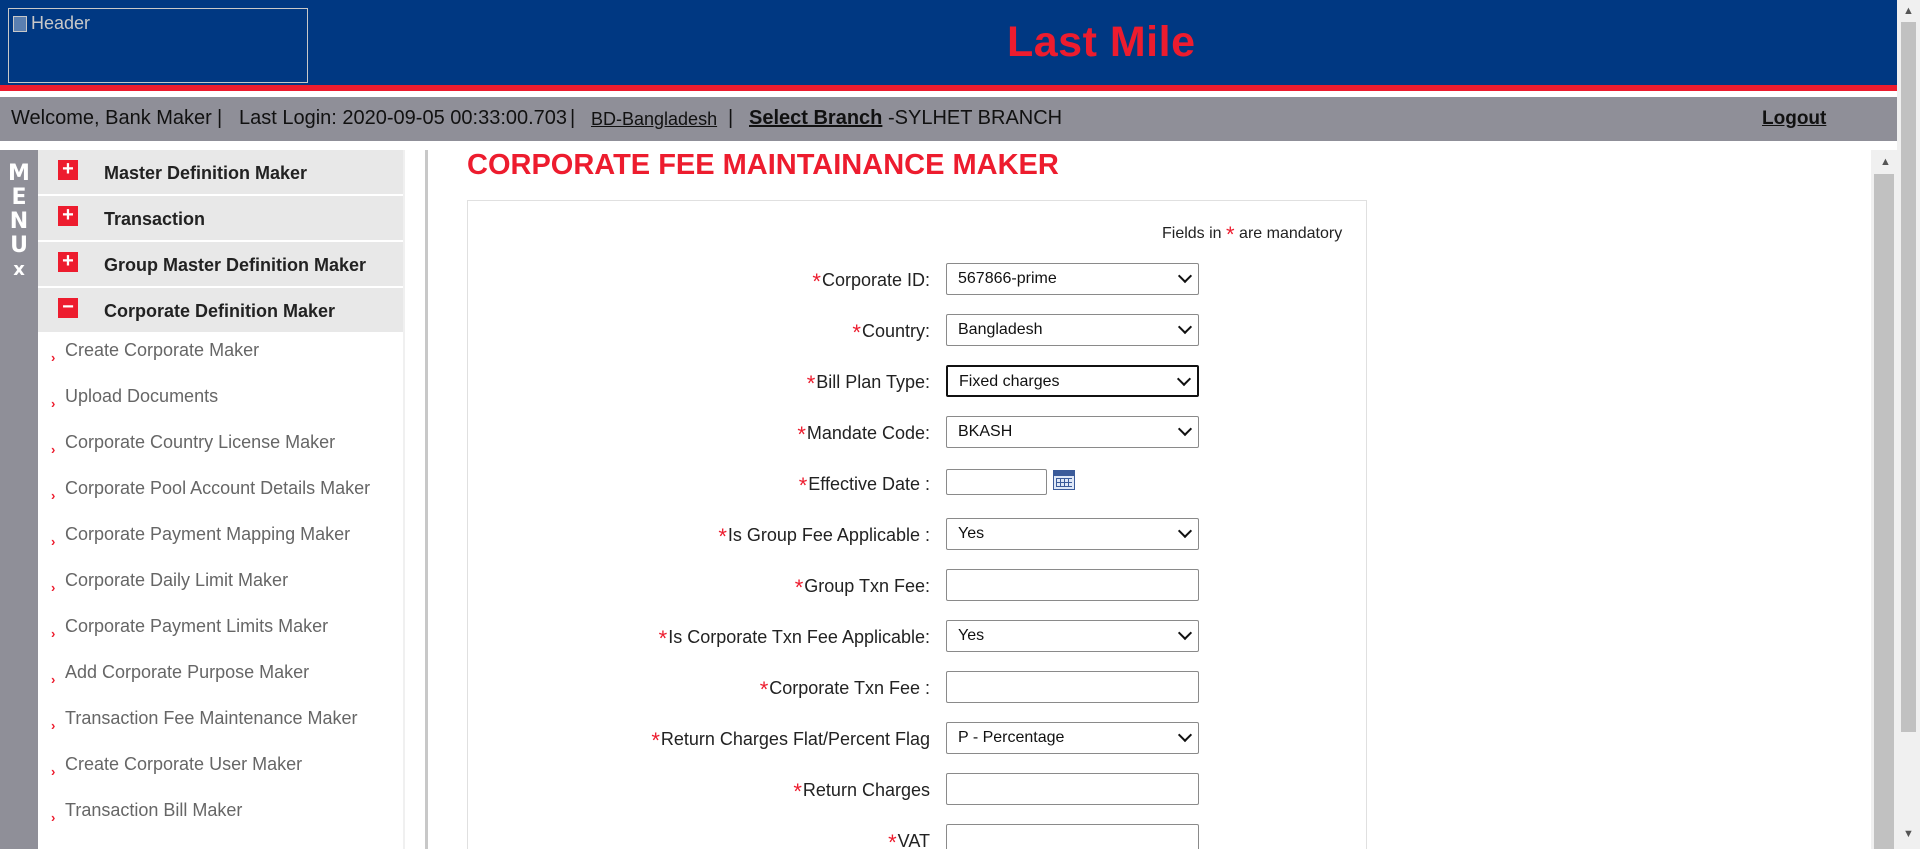 This screenshot has width=1920, height=849. Describe the element at coordinates (828, 535) in the screenshot. I see `group-fee-applicable-label: Is Group Fee Applicable :` at that location.